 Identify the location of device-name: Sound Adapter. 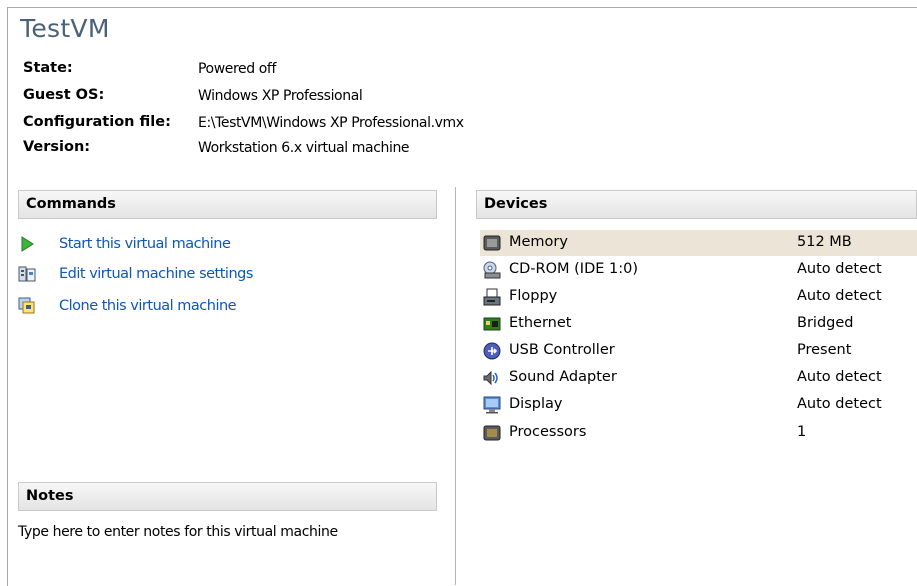
(563, 377).